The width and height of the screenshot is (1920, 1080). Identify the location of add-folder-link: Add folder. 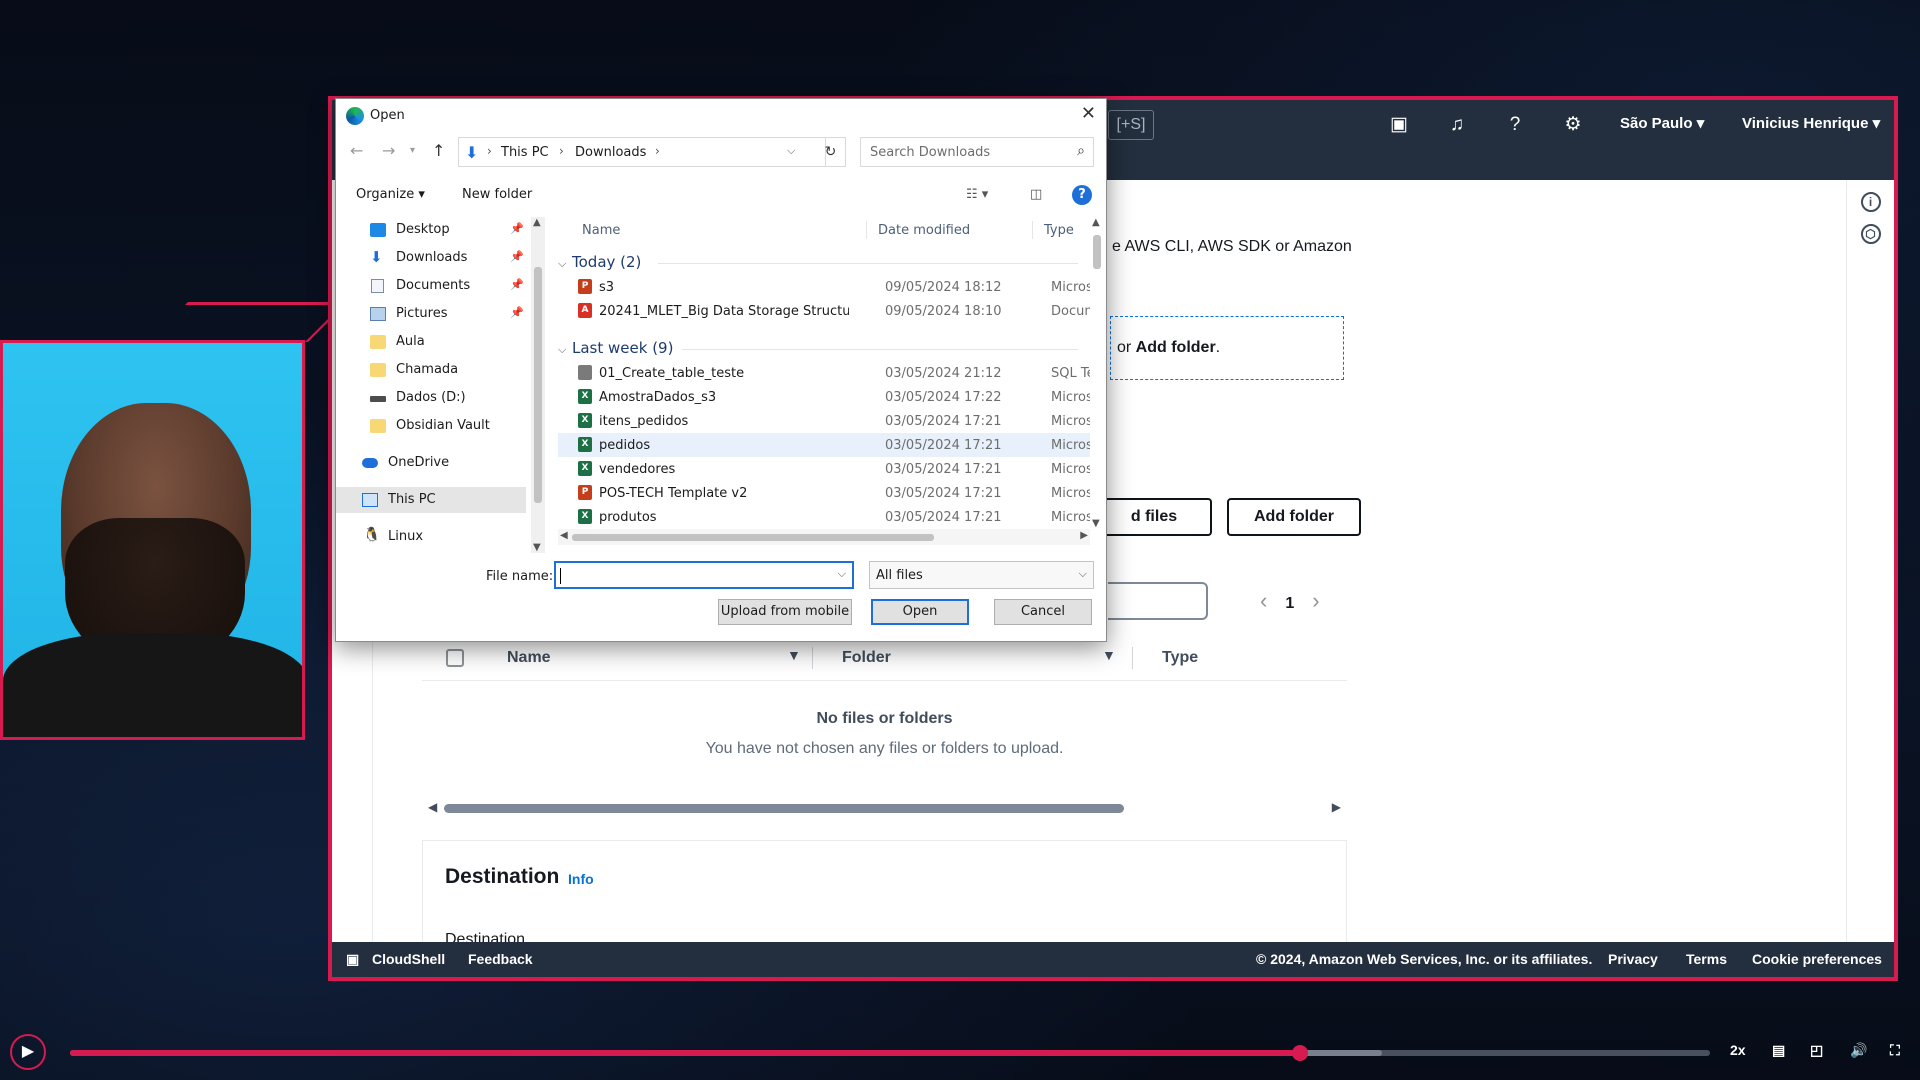
(1176, 347).